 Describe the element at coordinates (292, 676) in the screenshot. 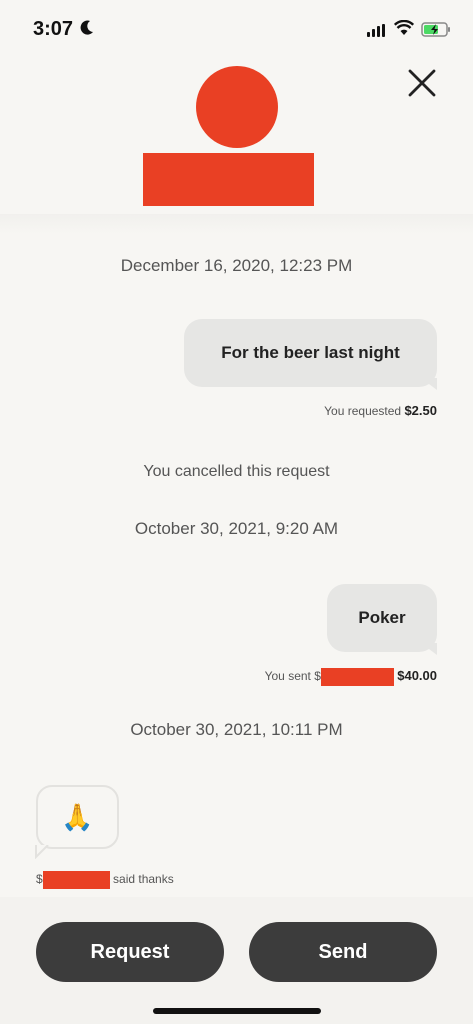

I see `meta-label: You sent $` at that location.